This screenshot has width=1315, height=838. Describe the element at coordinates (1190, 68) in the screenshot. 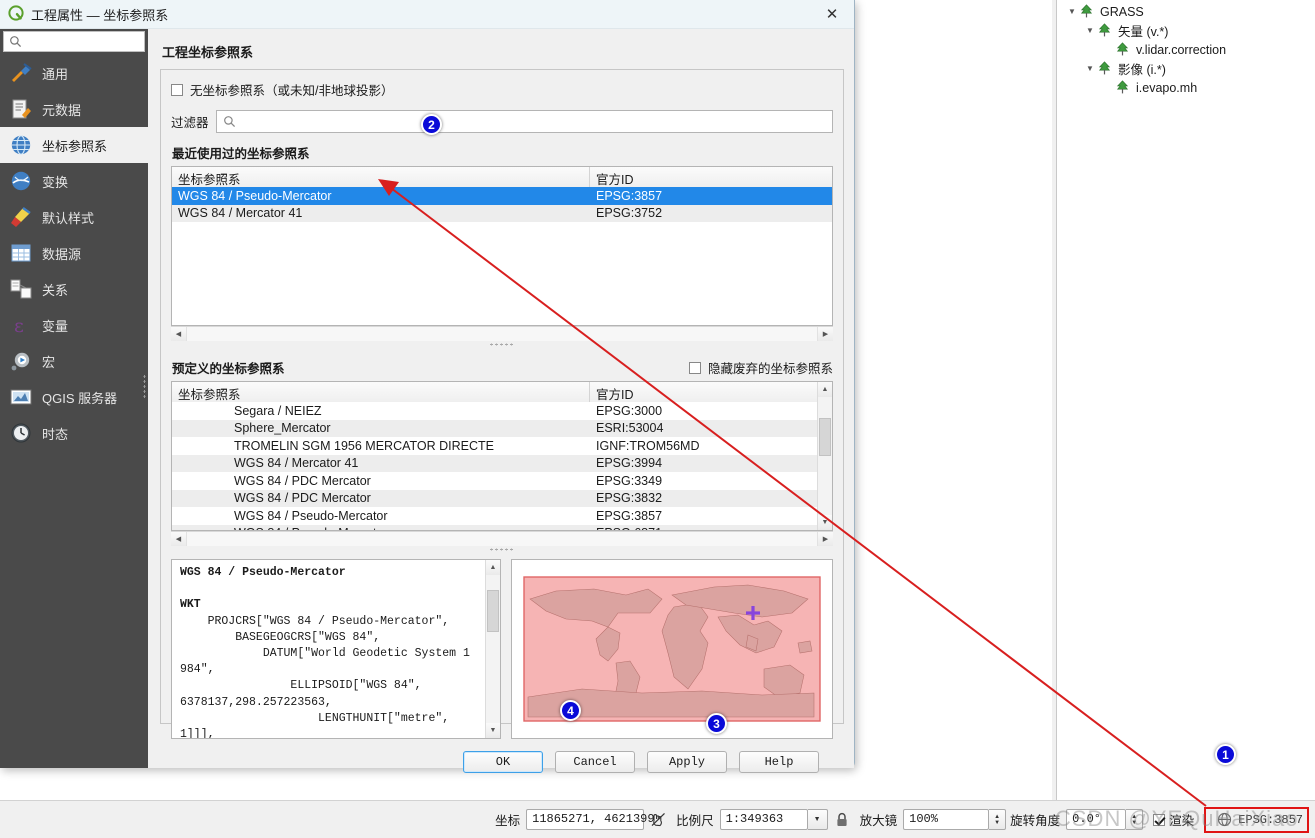

I see `tree-node: ▼ 影像 (i.*)` at that location.